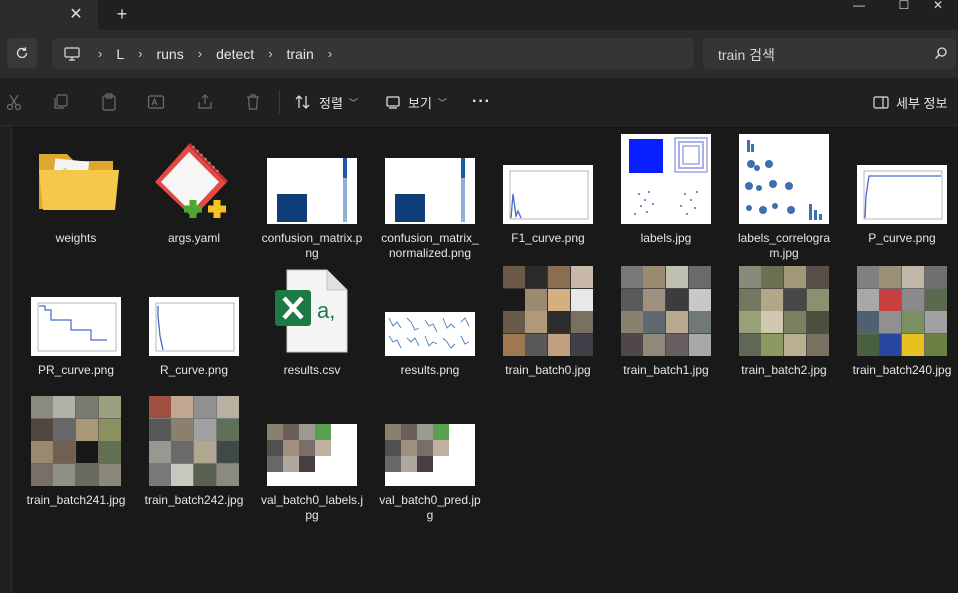 The height and width of the screenshot is (593, 958). Describe the element at coordinates (312, 179) in the screenshot. I see `confusion-matrix-thumbnail` at that location.